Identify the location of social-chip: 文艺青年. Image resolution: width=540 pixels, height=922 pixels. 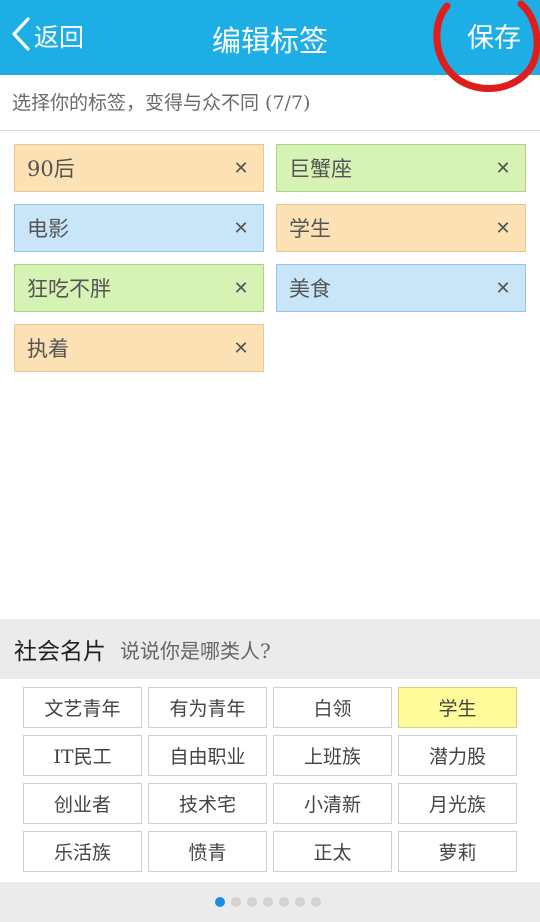
(82, 707).